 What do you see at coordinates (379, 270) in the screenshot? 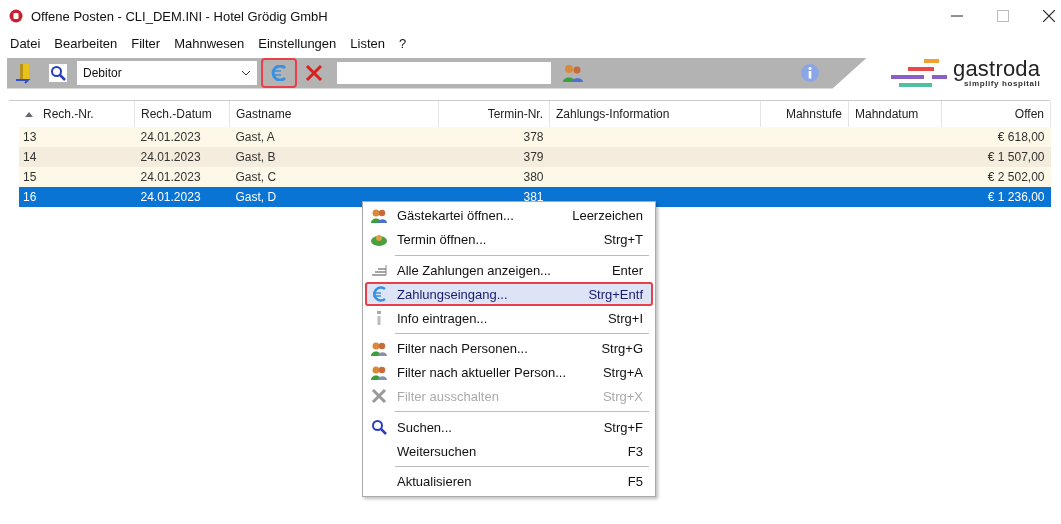
I see `stack-icon` at bounding box center [379, 270].